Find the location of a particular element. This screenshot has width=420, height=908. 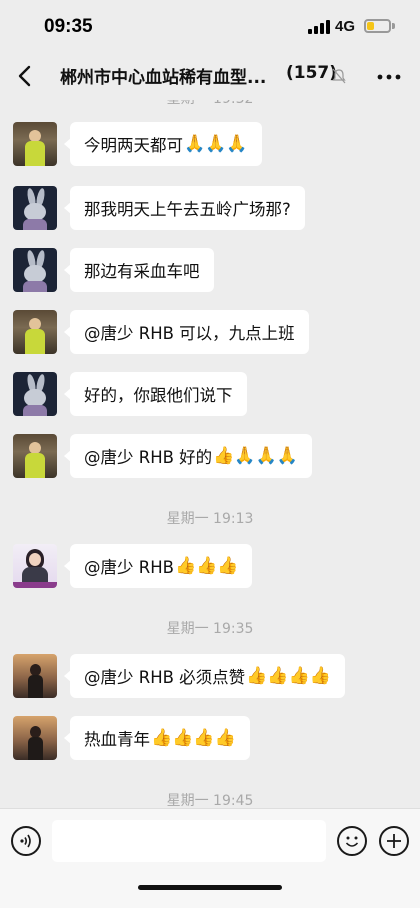

message-row: @唐少 RHB 👍👍👍 is located at coordinates (210, 567).